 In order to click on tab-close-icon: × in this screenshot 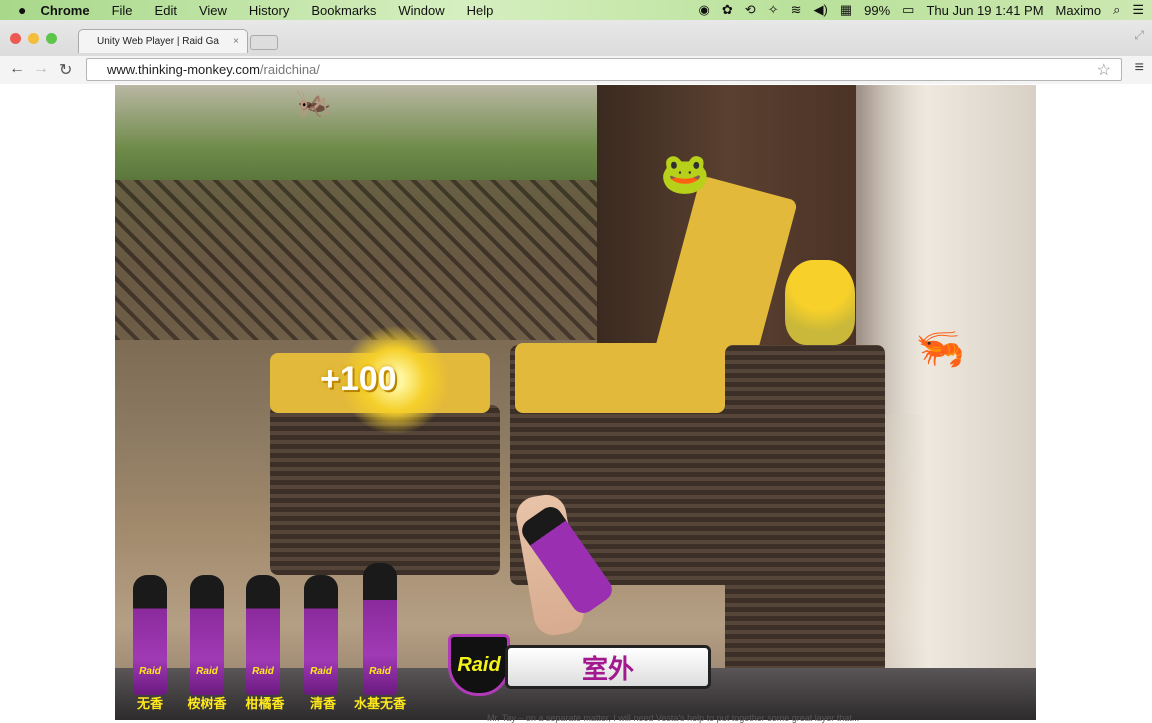, I will do `click(236, 41)`.